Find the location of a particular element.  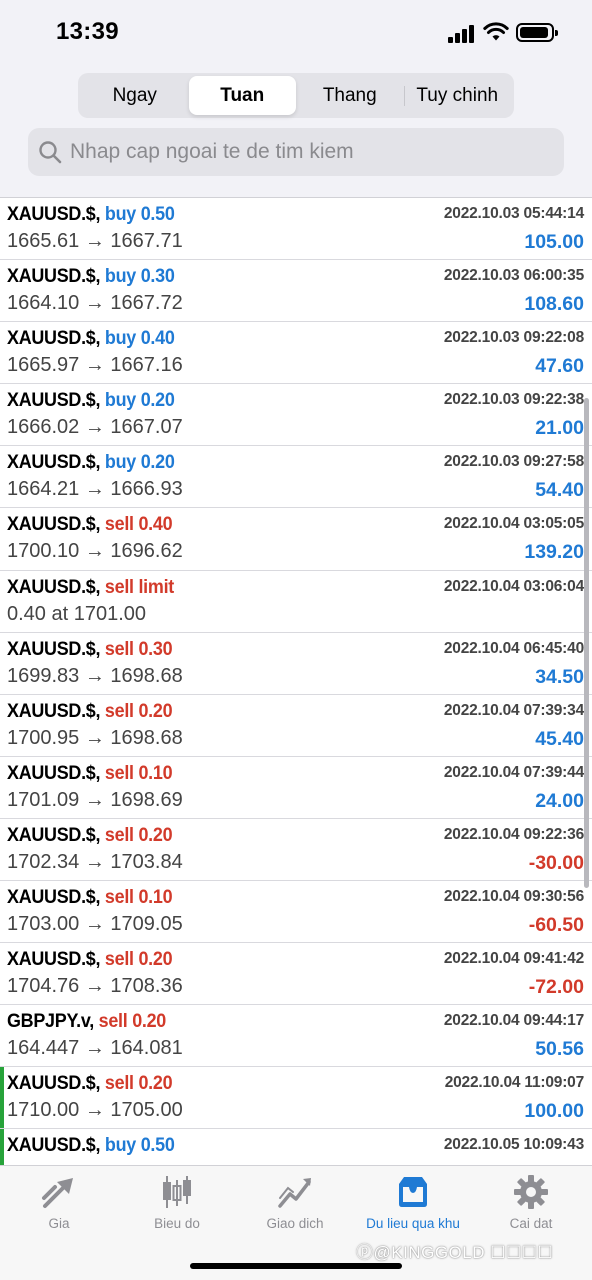

wifi-icon is located at coordinates (496, 31).